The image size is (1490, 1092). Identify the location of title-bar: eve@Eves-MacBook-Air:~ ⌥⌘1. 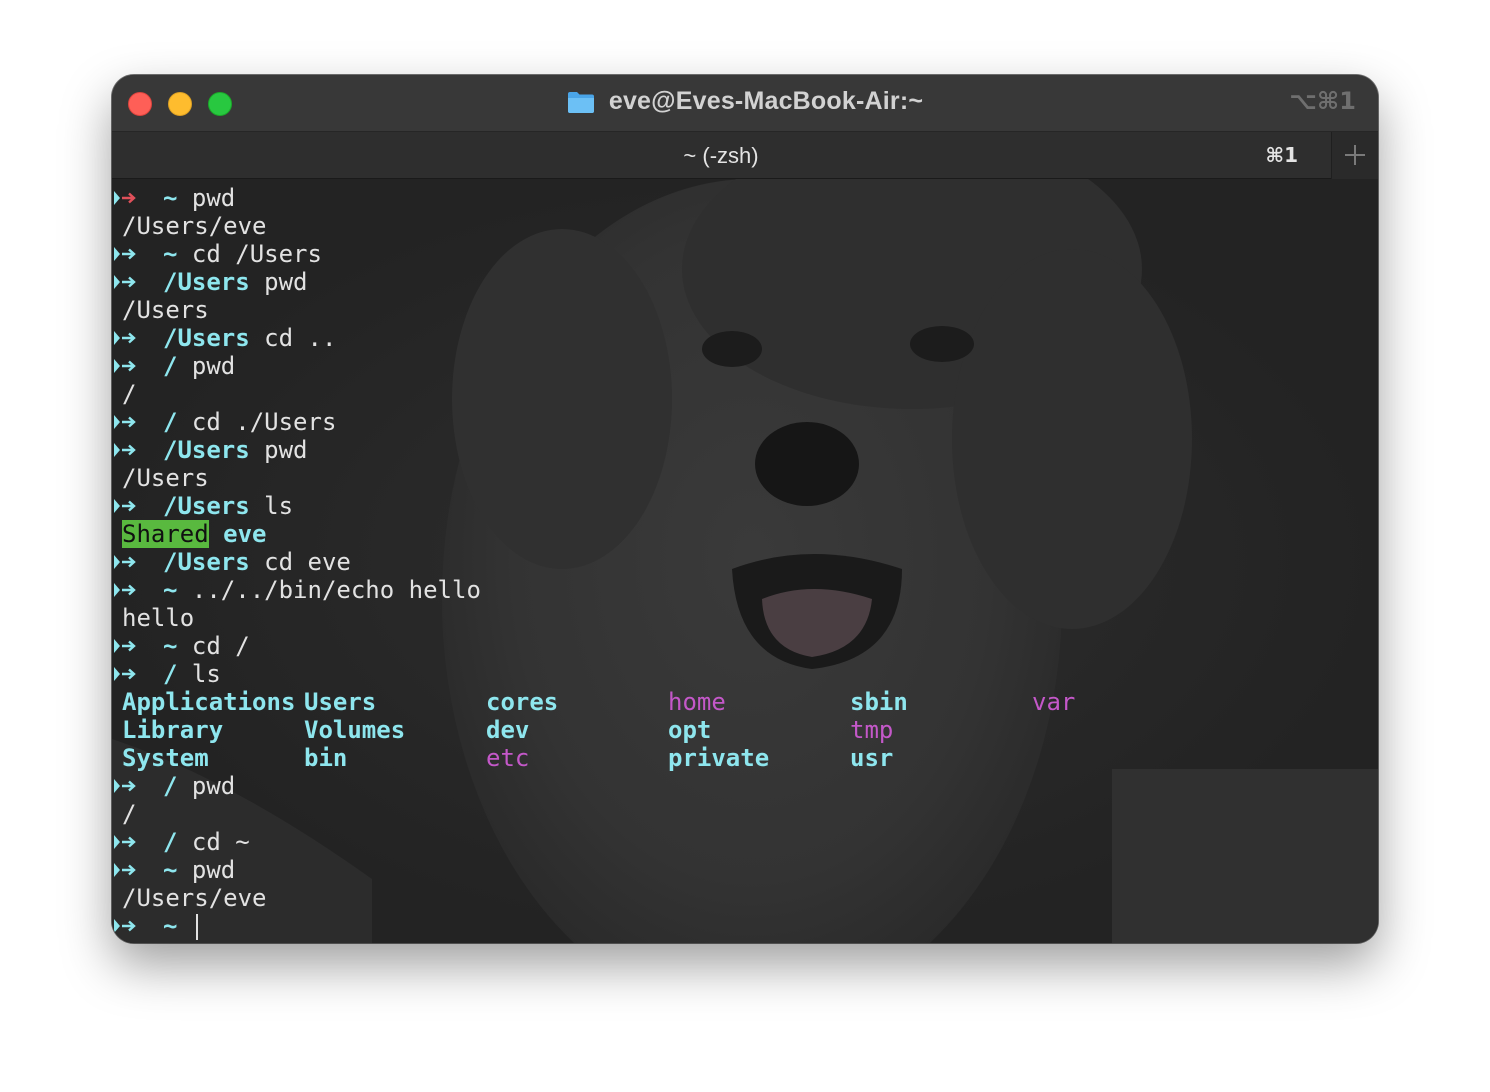
(745, 103).